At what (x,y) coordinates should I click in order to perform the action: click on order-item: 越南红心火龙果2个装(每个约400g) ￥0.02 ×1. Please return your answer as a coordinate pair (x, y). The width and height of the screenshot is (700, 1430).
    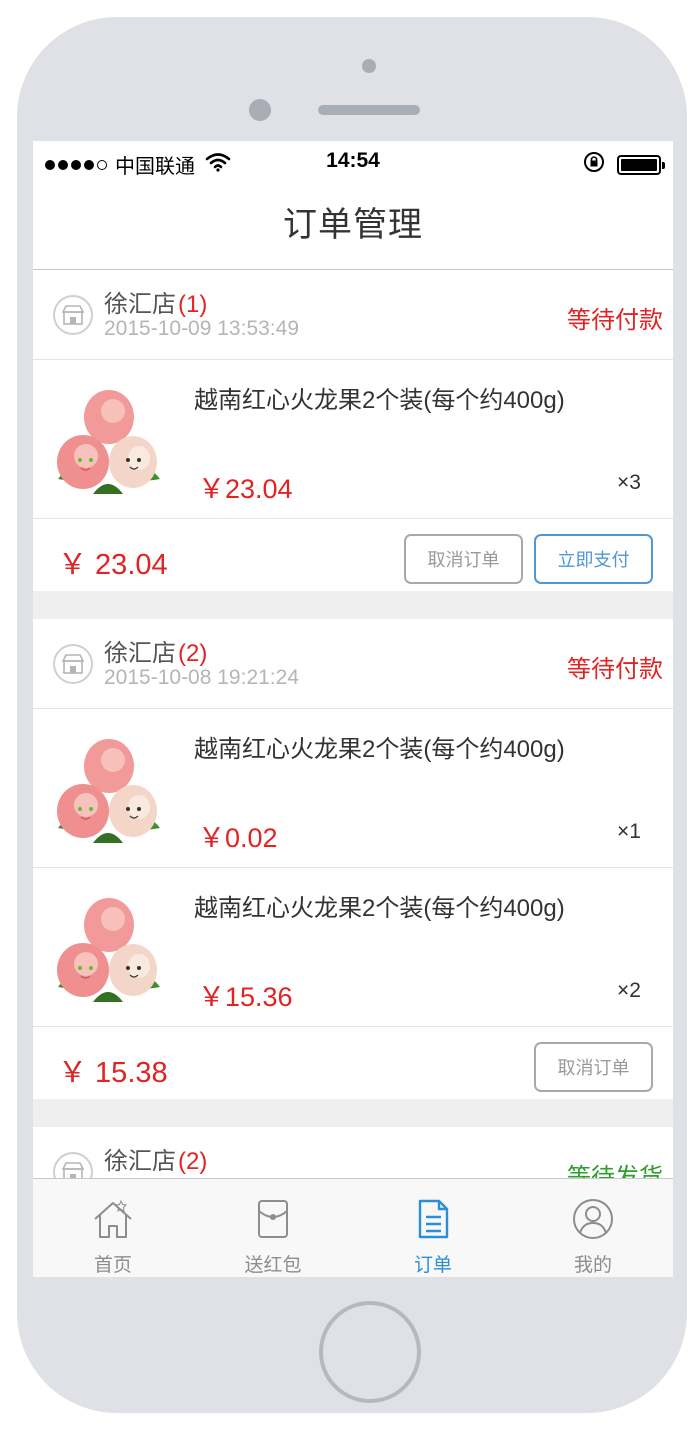
    Looking at the image, I should click on (353, 788).